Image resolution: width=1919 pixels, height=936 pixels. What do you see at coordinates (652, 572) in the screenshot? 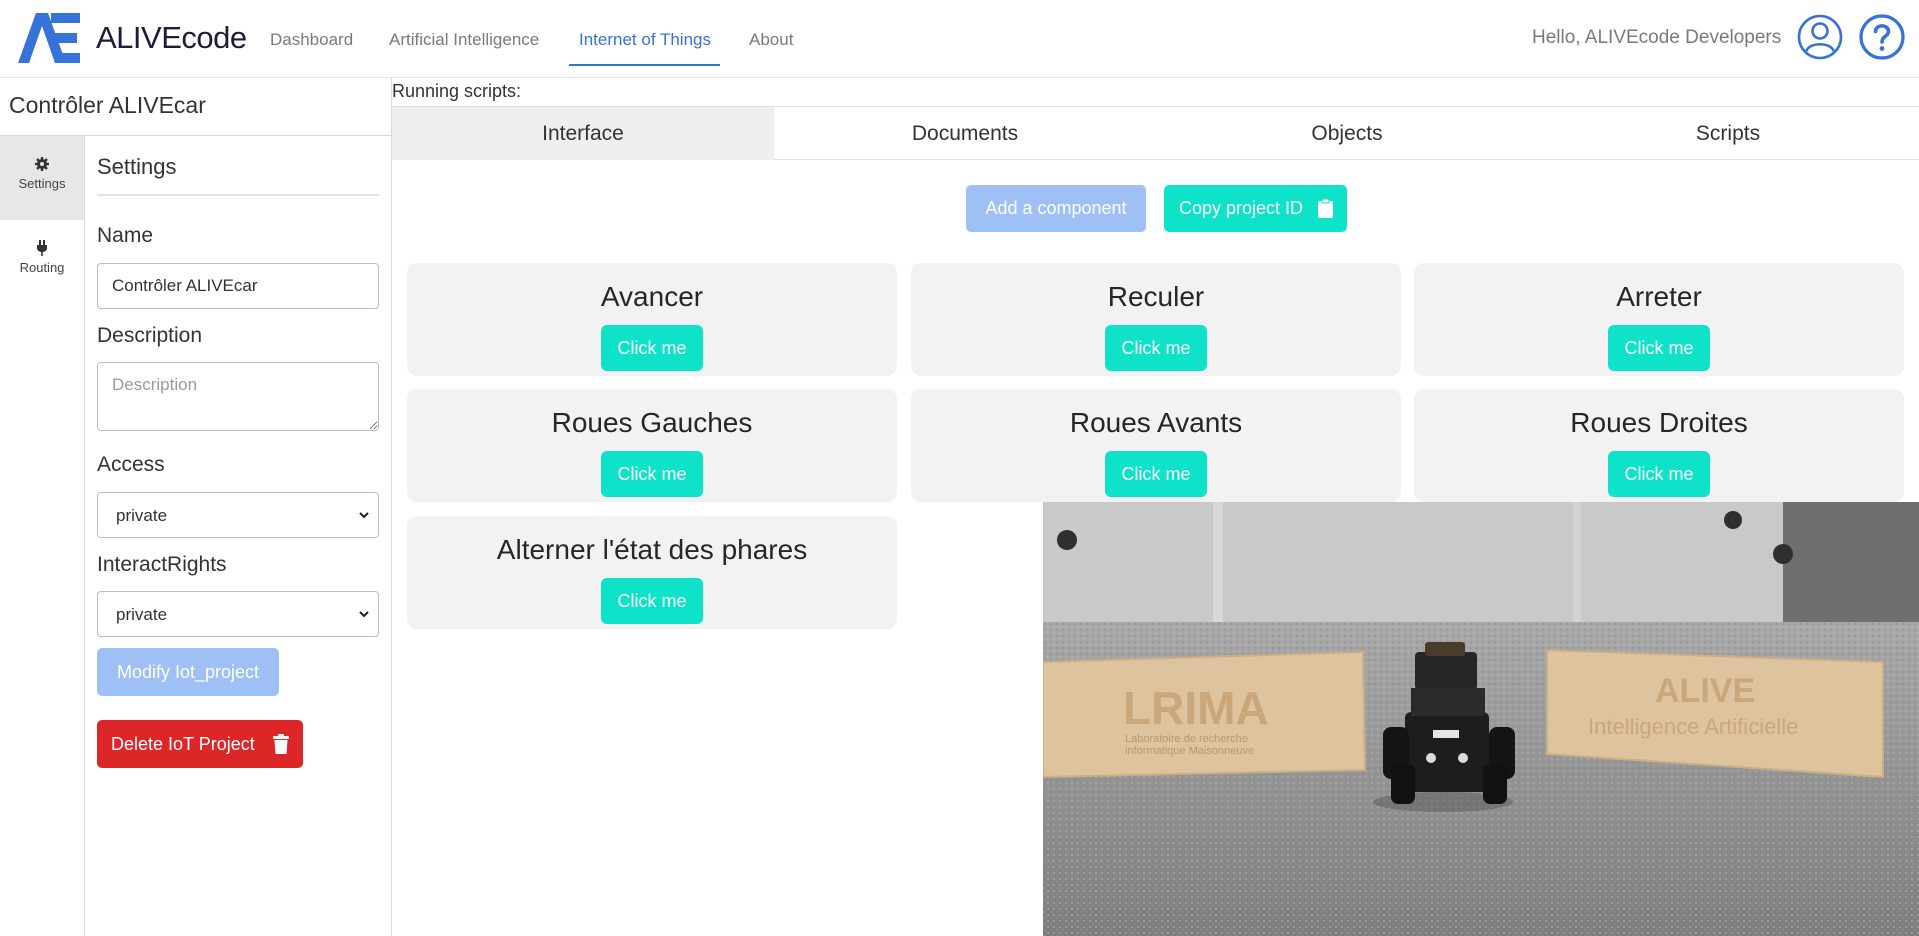
I see `component-card: Alterner l'état des phares Click me` at bounding box center [652, 572].